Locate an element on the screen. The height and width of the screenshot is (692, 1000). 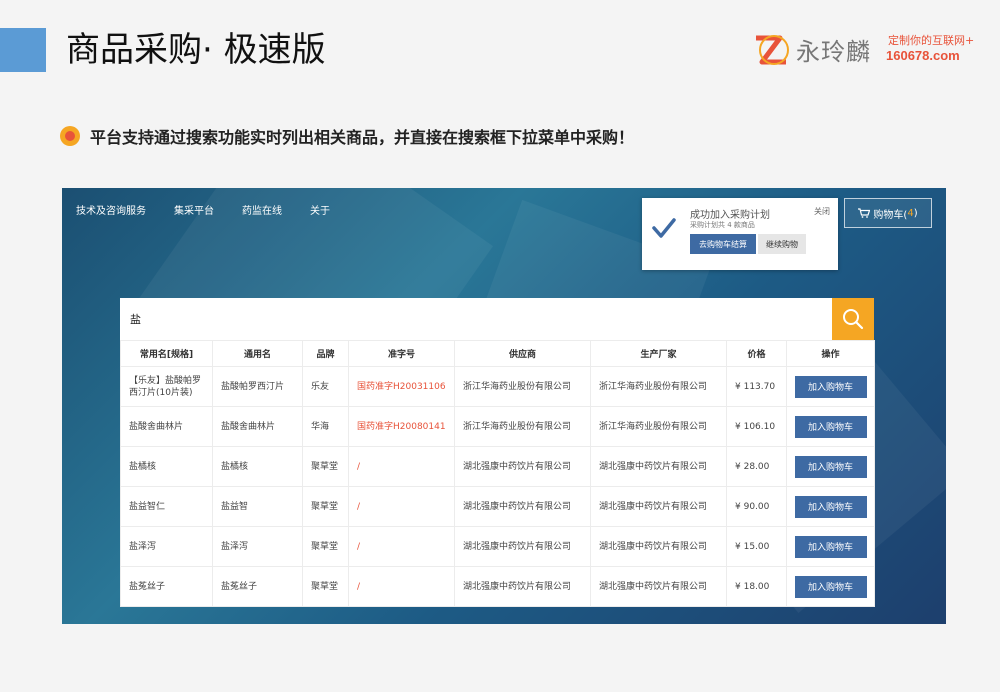
logo-icon is located at coordinates (772, 50).